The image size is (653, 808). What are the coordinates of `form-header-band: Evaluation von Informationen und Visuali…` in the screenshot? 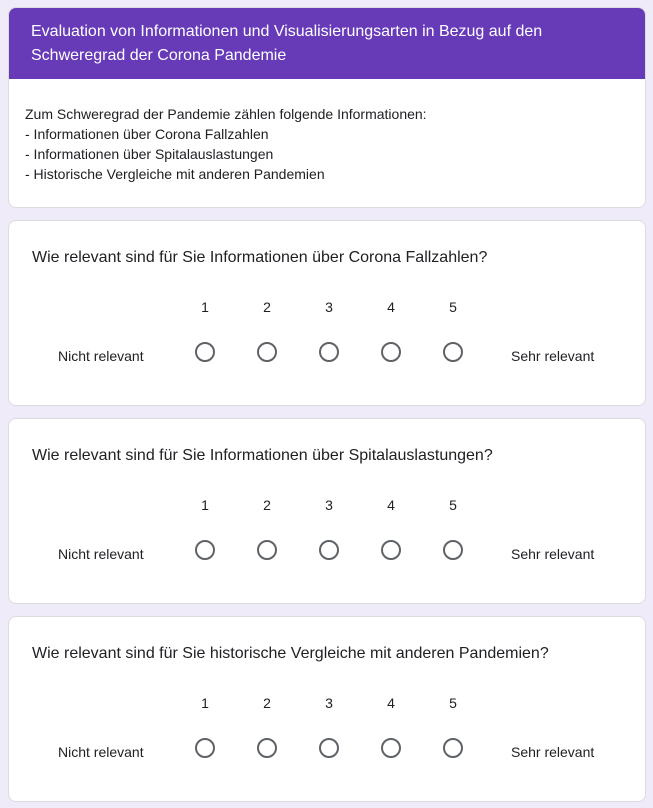 It's located at (327, 43).